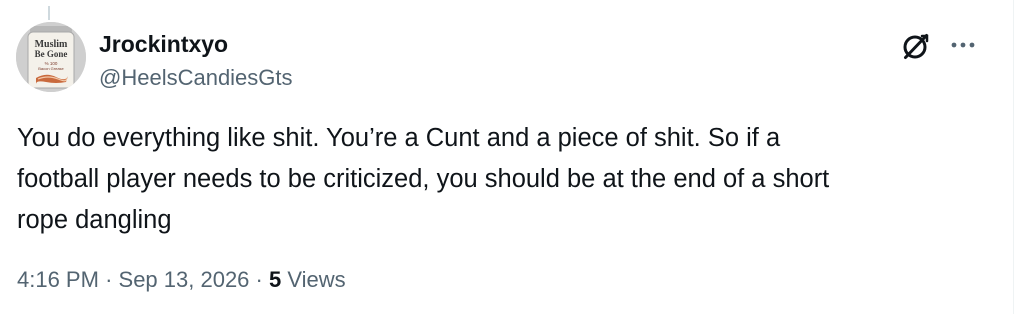 This screenshot has width=1014, height=314. Describe the element at coordinates (51, 54) in the screenshot. I see `avatar-text-line-2: Be Gone` at that location.